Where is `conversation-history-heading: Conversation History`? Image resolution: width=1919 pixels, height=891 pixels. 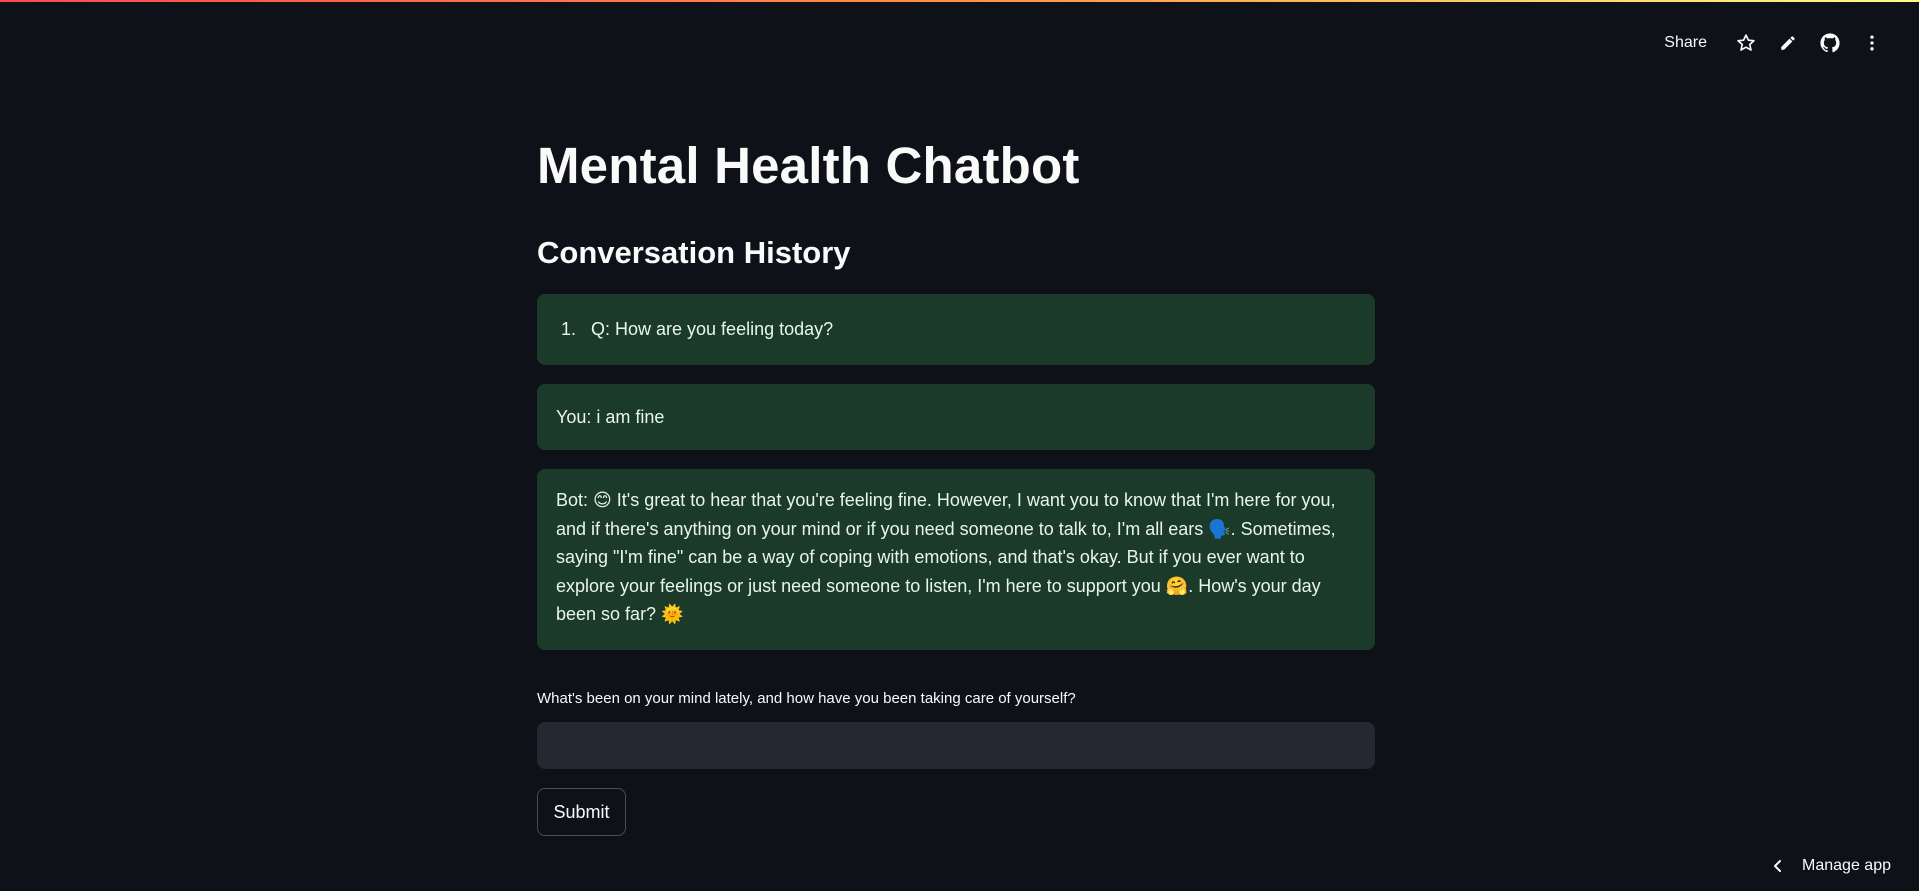
conversation-history-heading: Conversation History is located at coordinates (694, 252).